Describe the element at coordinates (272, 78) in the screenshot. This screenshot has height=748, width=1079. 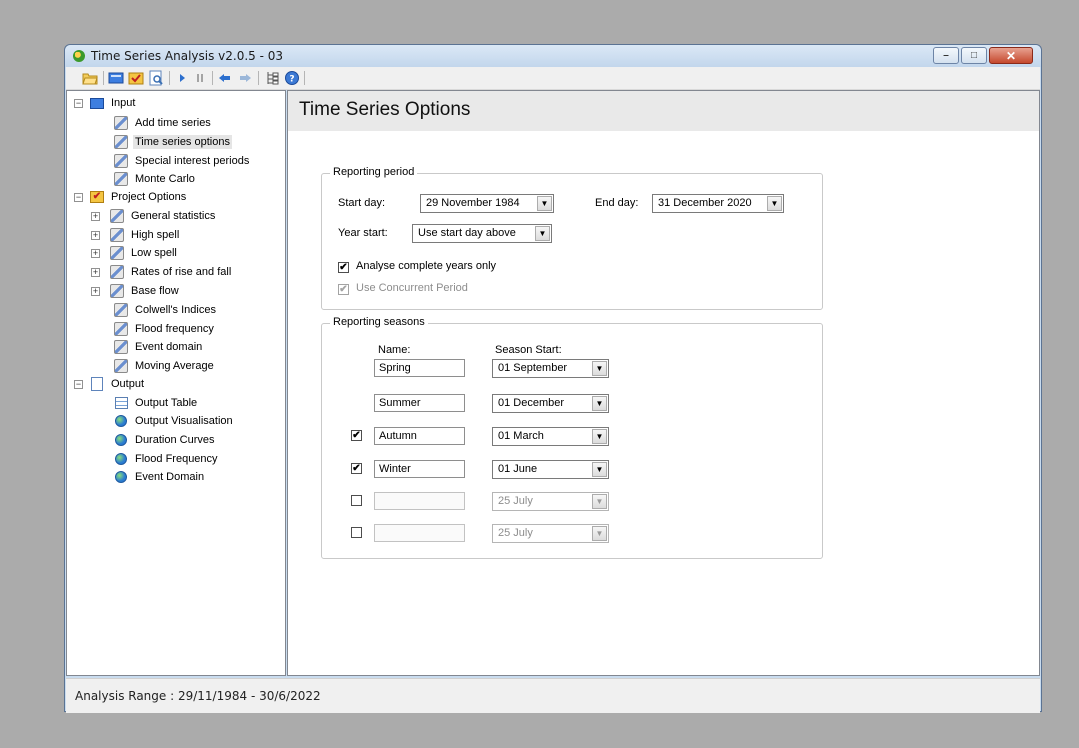
I see `tree-icon` at that location.